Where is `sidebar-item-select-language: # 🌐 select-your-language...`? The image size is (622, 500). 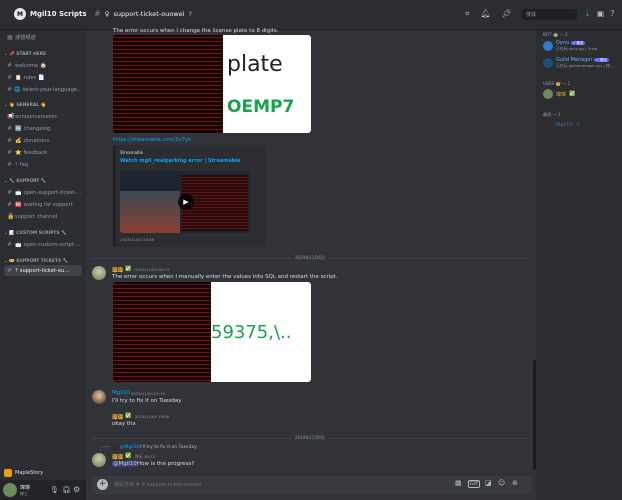
sidebar-item-select-language: # 🌐 select-your-language... is located at coordinates (43, 89).